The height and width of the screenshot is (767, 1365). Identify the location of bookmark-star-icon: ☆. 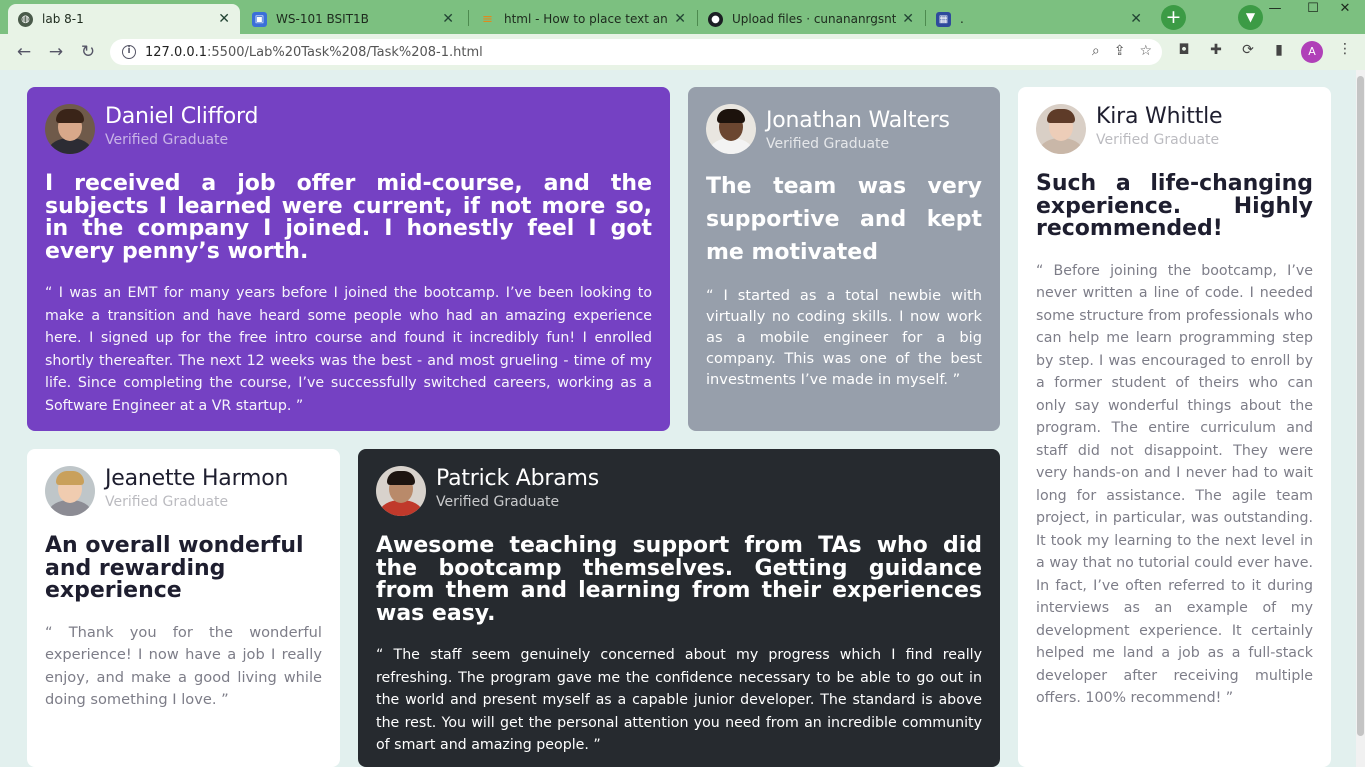
(1145, 51).